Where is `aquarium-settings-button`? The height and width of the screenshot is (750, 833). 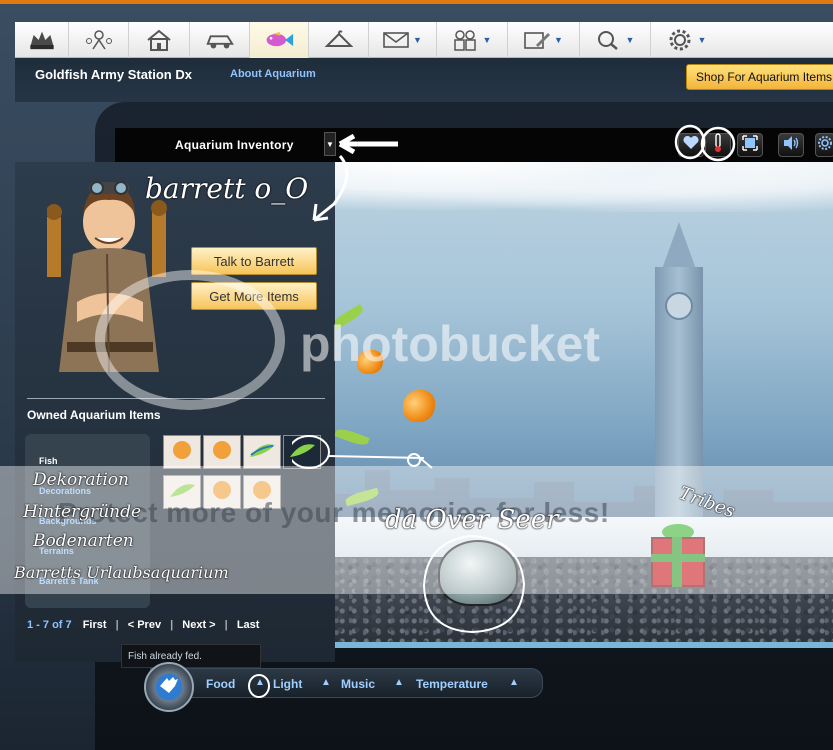 aquarium-settings-button is located at coordinates (824, 145).